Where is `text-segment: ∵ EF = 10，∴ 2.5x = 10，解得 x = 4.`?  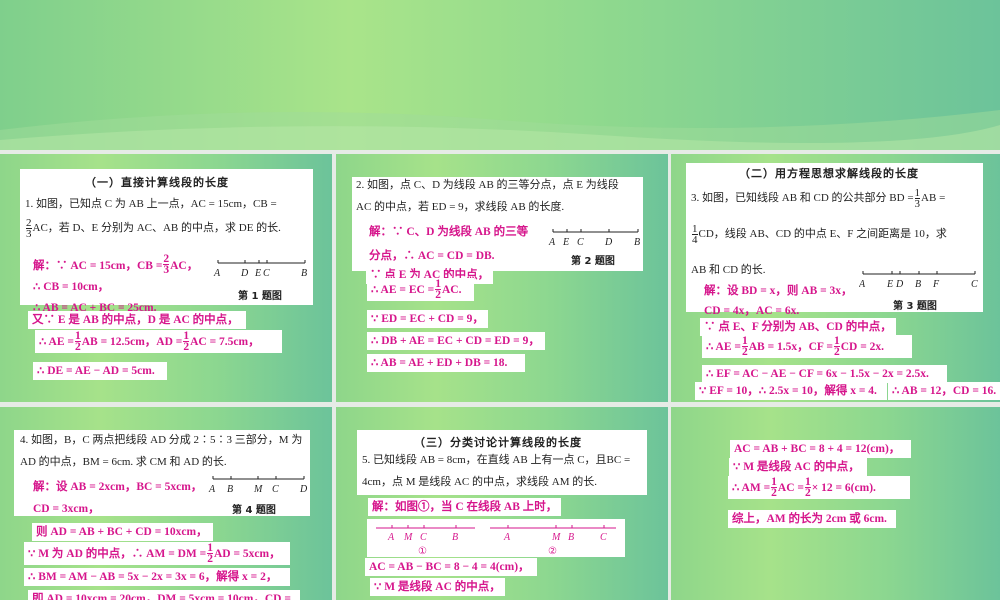 text-segment: ∵ EF = 10，∴ 2.5x = 10，解得 x = 4. is located at coordinates (788, 391).